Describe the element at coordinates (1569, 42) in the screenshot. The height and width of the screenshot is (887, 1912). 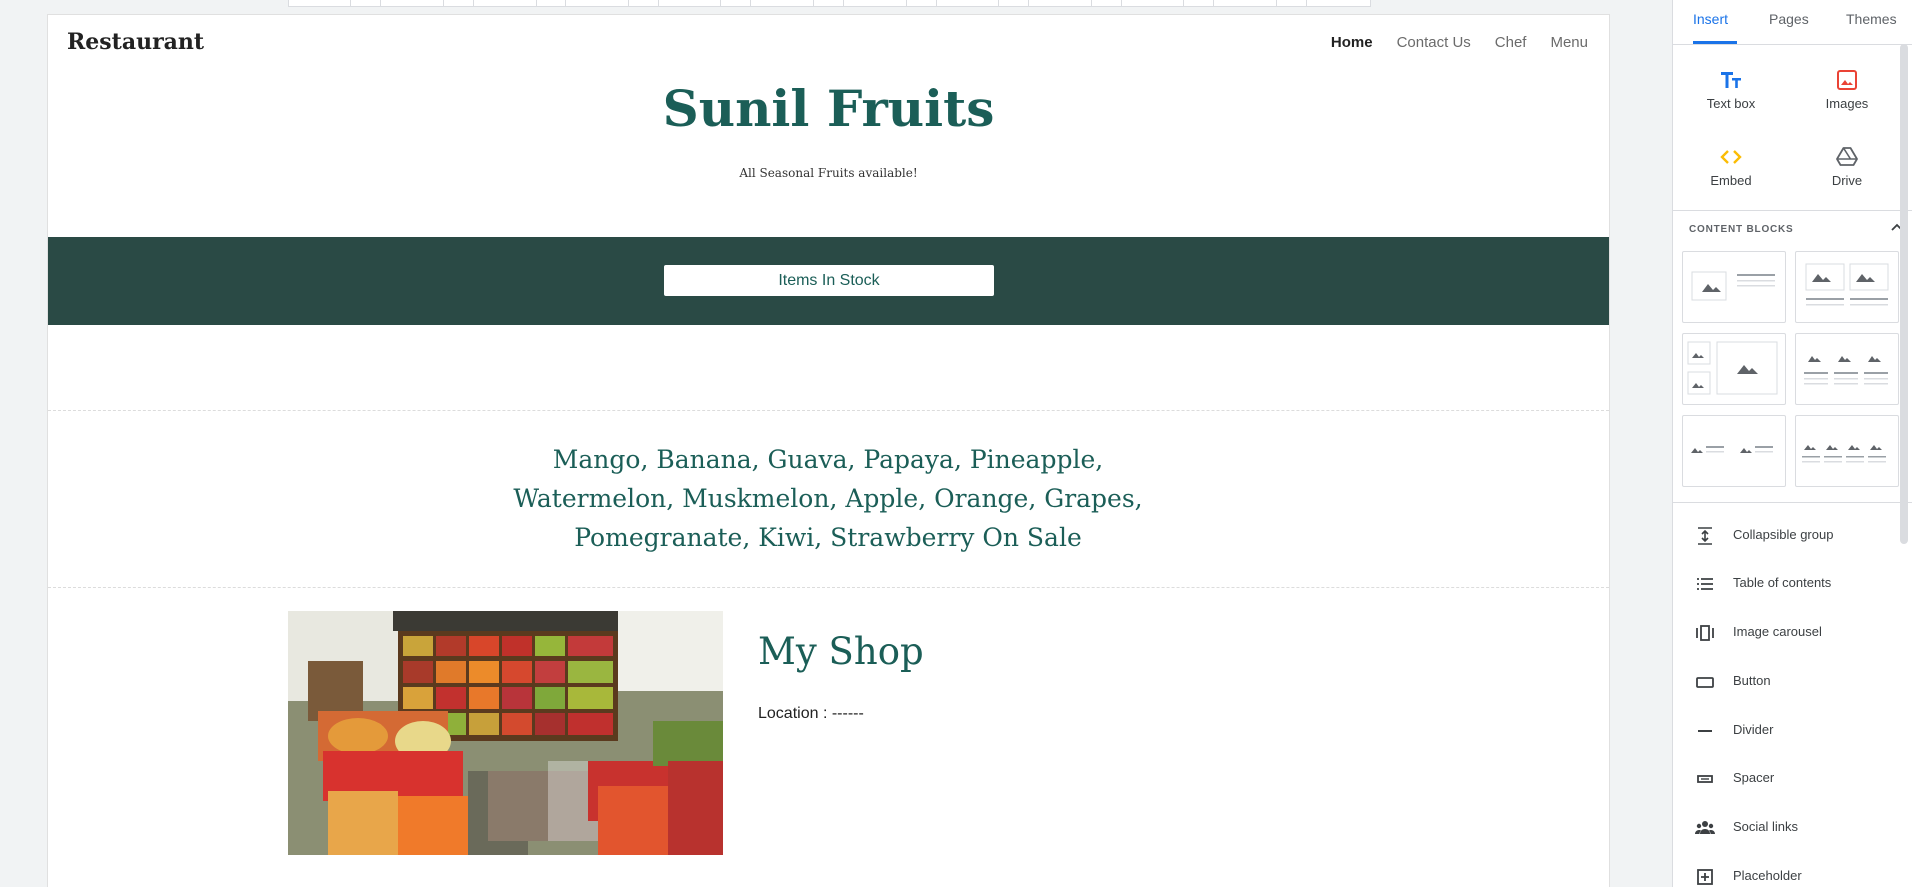
I see `nav-menu: Menu` at that location.